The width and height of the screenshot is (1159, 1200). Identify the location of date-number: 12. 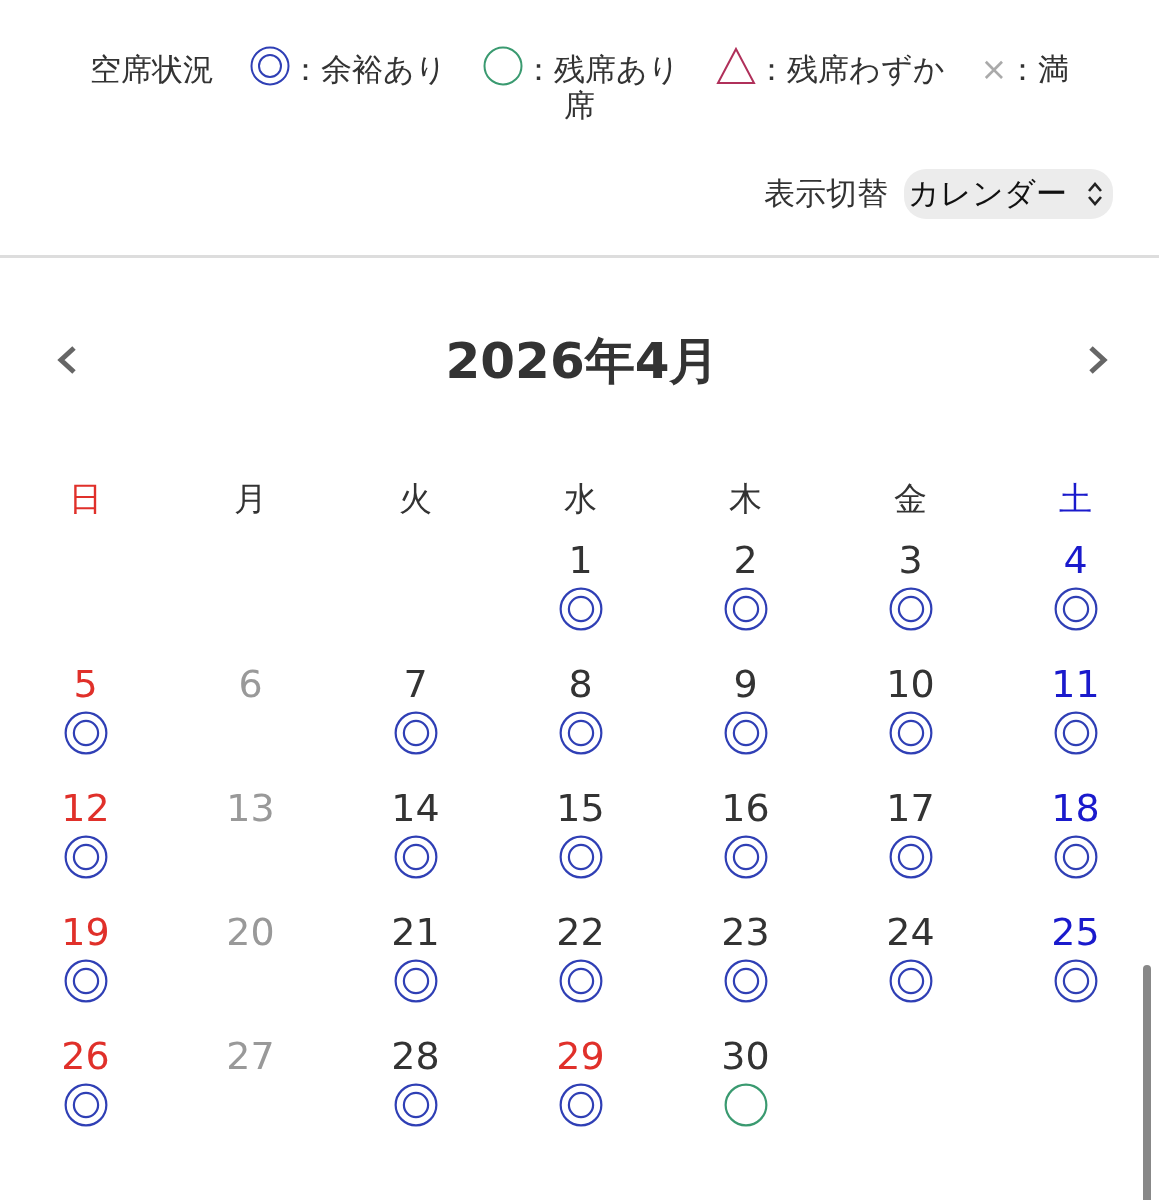
(85, 808).